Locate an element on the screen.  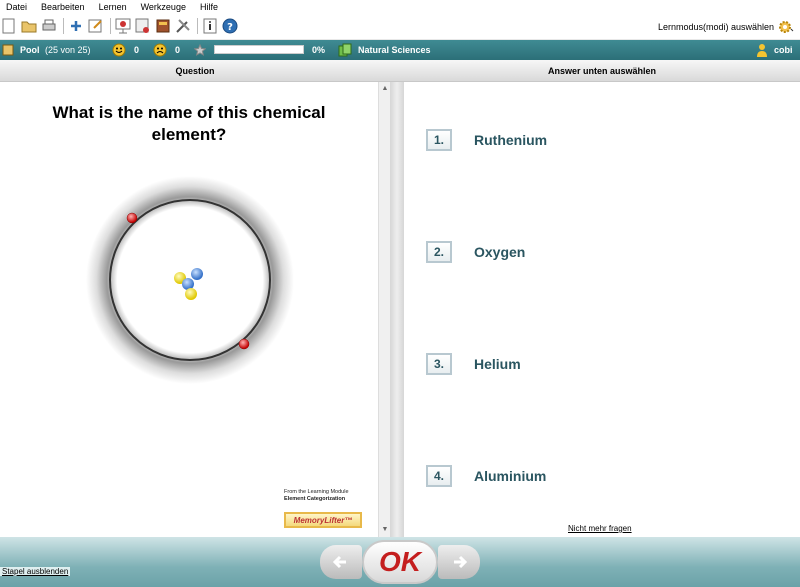
answer-label: Helium is located at coordinates (497, 364).